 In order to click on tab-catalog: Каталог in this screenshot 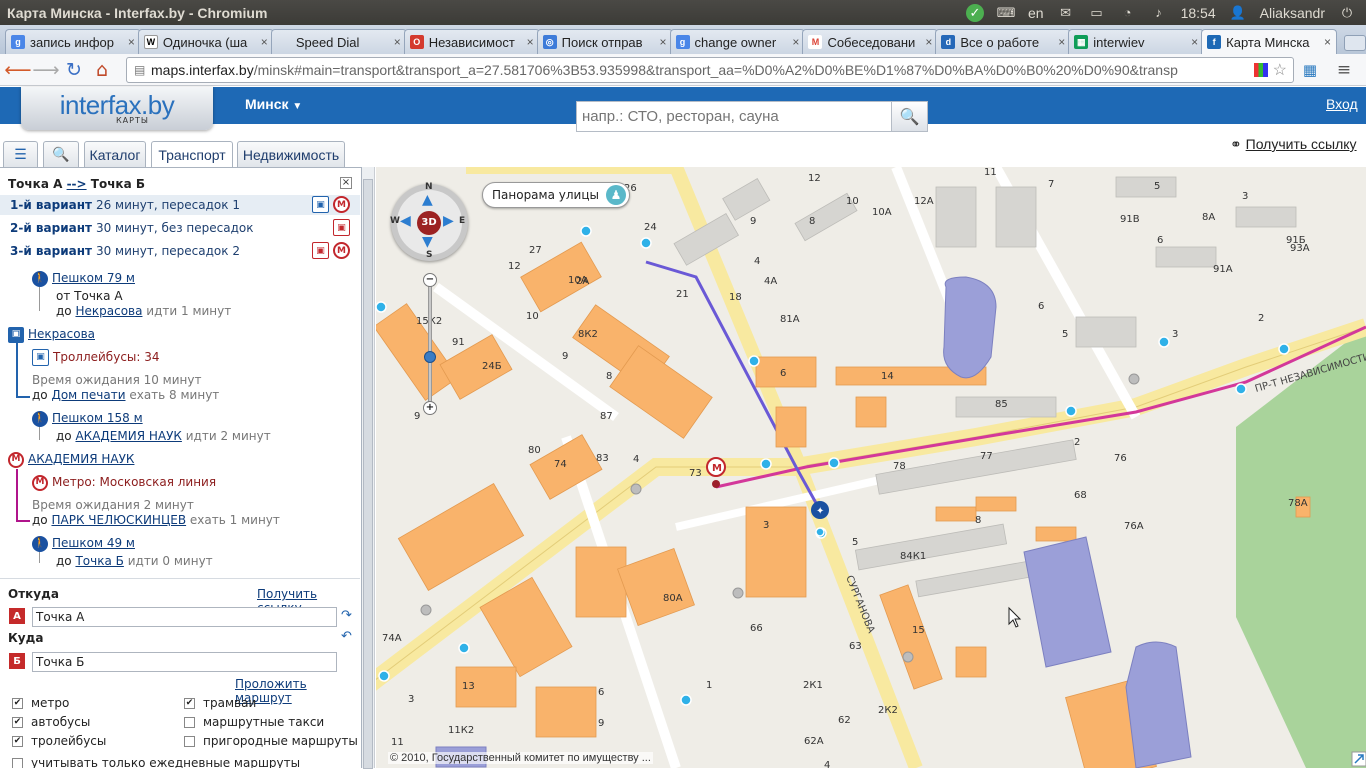, I will do `click(115, 154)`.